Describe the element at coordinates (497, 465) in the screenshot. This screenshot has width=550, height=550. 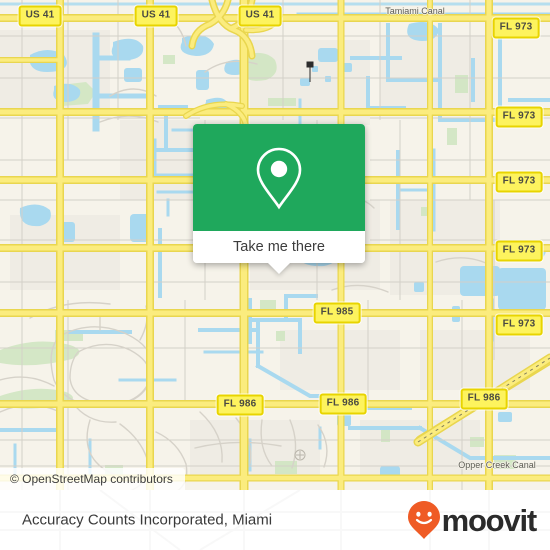
I see `water-label-creek-canal: Opper Creek Canal` at that location.